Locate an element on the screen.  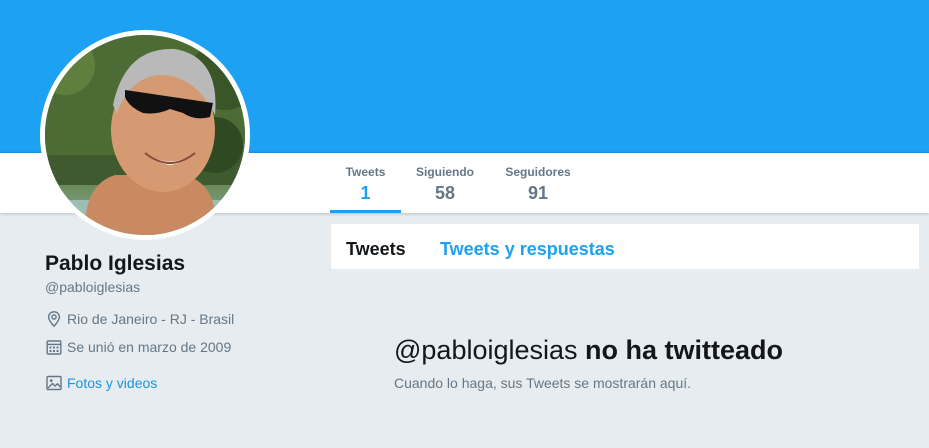
stat-following-label: Siguiendo is located at coordinates (445, 172).